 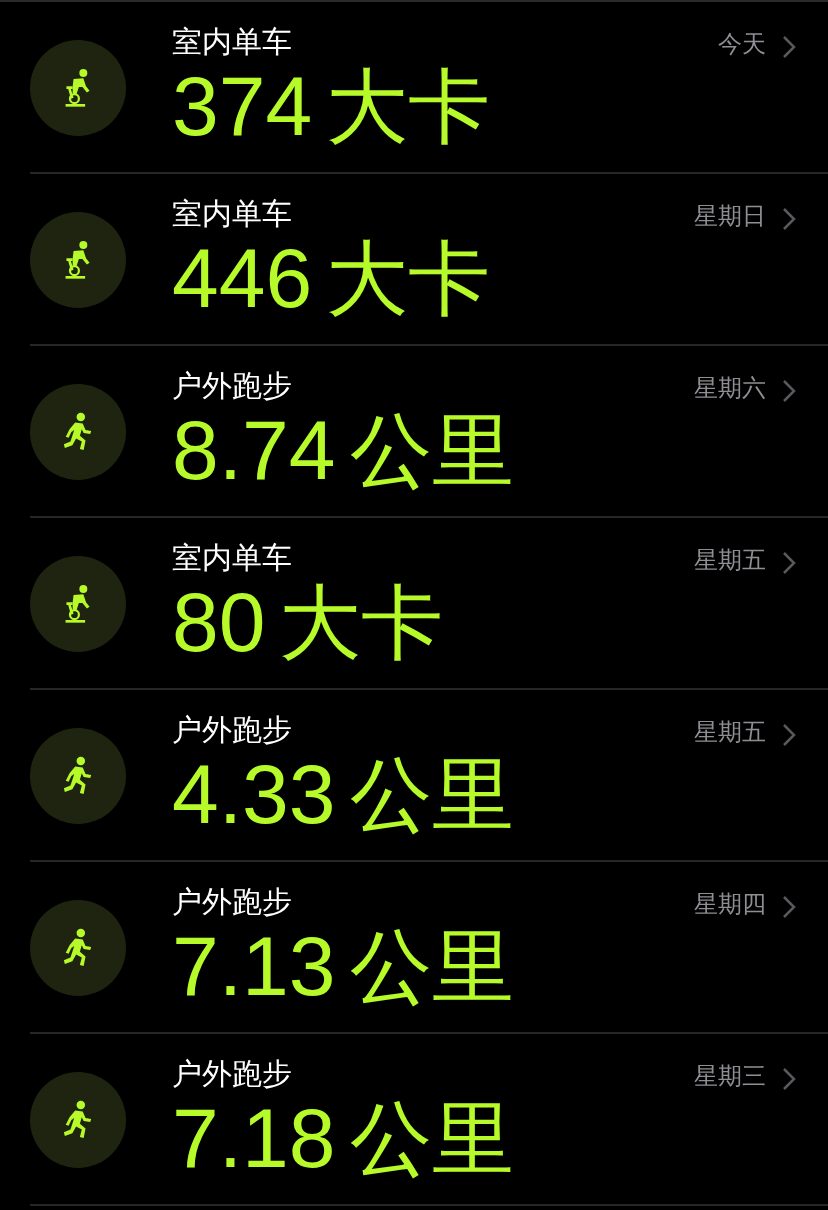 What do you see at coordinates (730, 216) in the screenshot?
I see `workout-date: 星期日` at bounding box center [730, 216].